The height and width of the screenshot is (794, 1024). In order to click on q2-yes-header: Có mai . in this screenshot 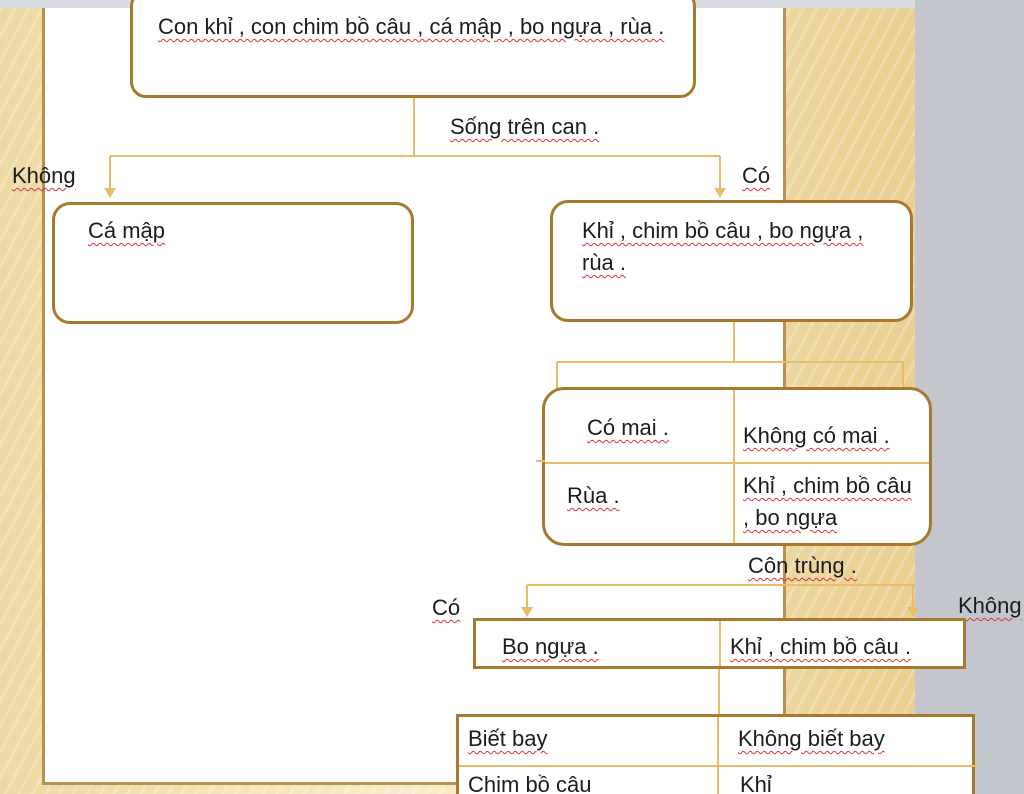, I will do `click(628, 427)`.